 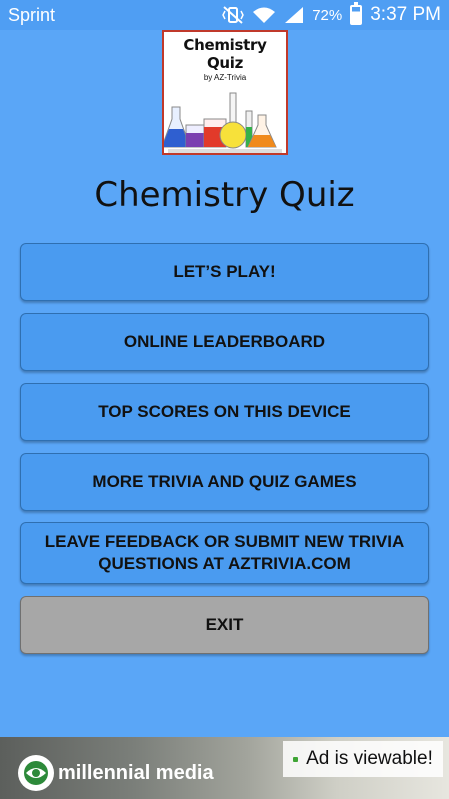 What do you see at coordinates (136, 772) in the screenshot?
I see `ad-brand-name: millennial media` at bounding box center [136, 772].